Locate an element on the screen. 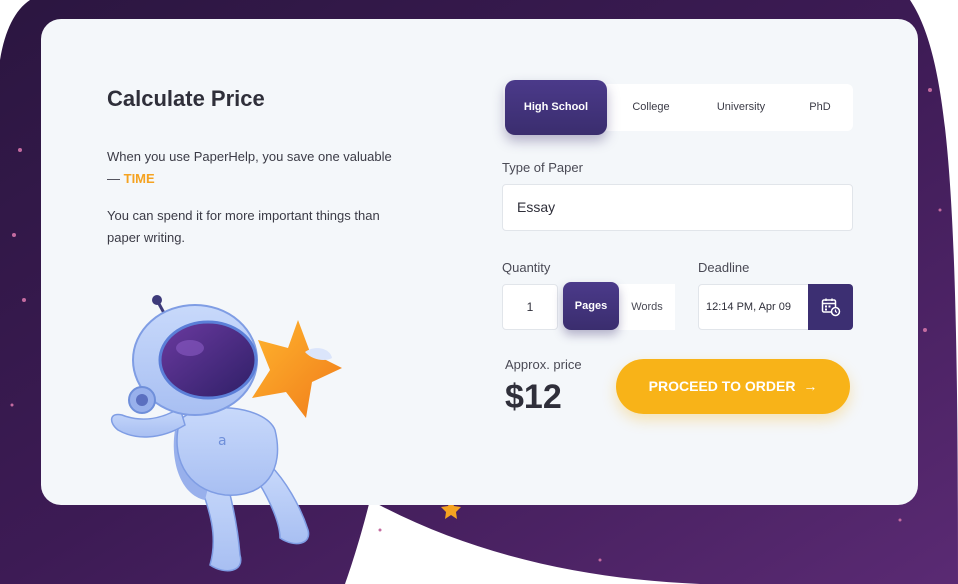  tab-phd: PhD is located at coordinates (820, 107).